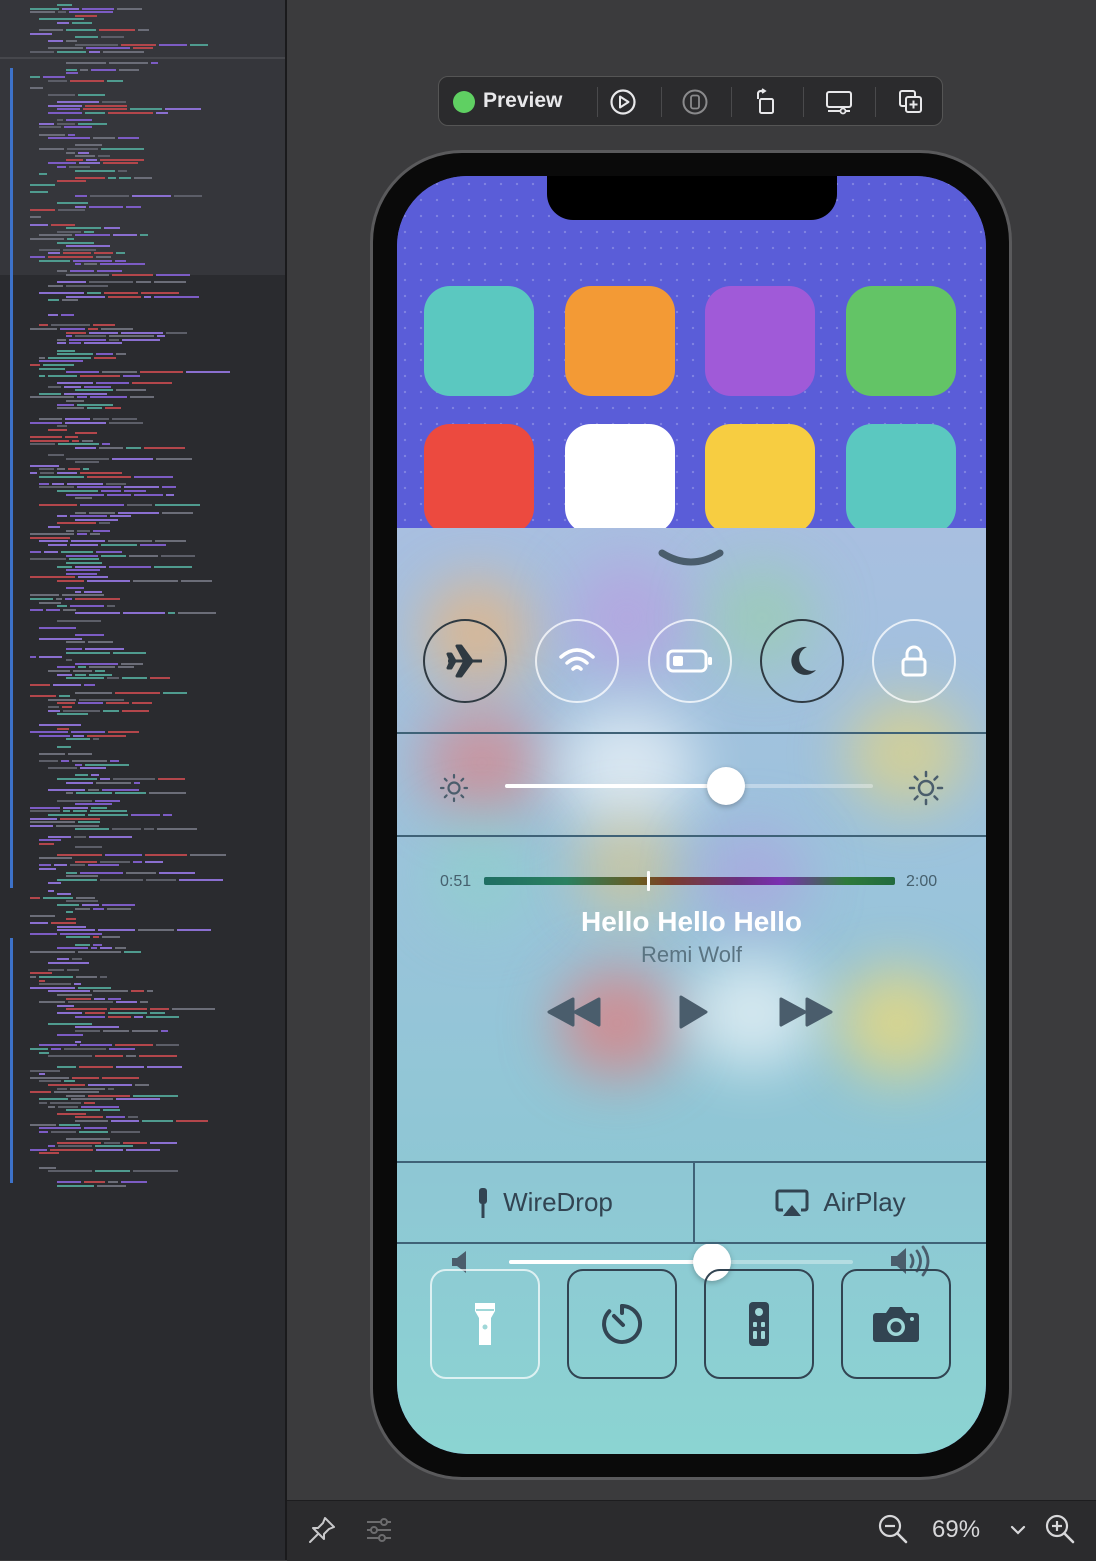  I want to click on flashlight-button, so click(485, 1324).